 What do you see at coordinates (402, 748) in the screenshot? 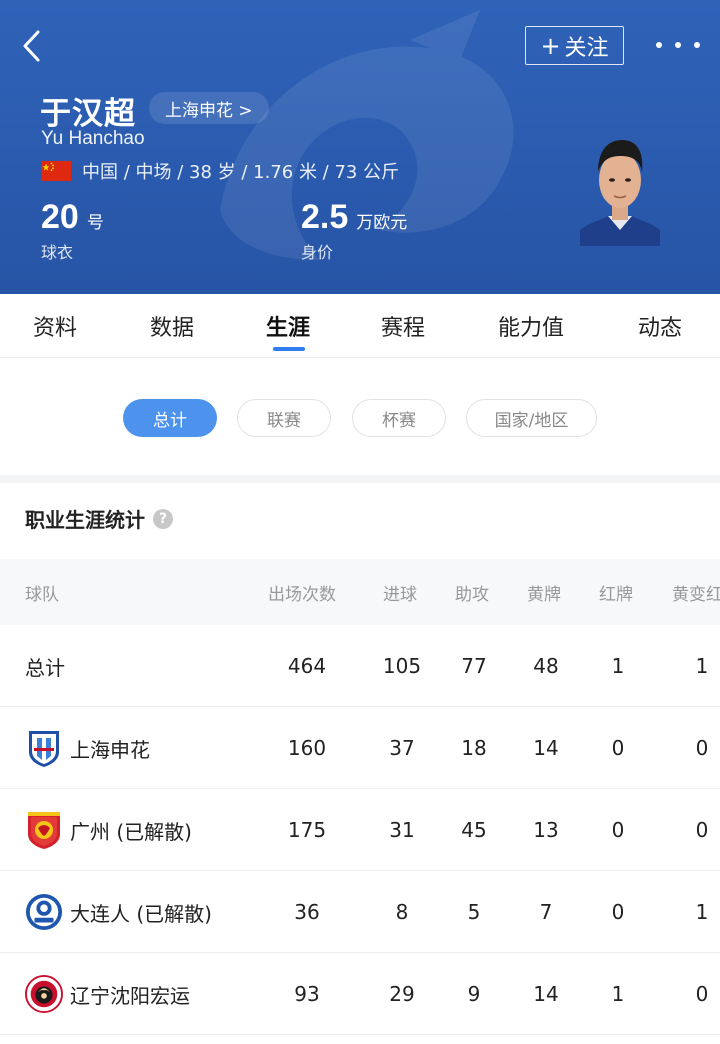
I see `goals-value: 37` at bounding box center [402, 748].